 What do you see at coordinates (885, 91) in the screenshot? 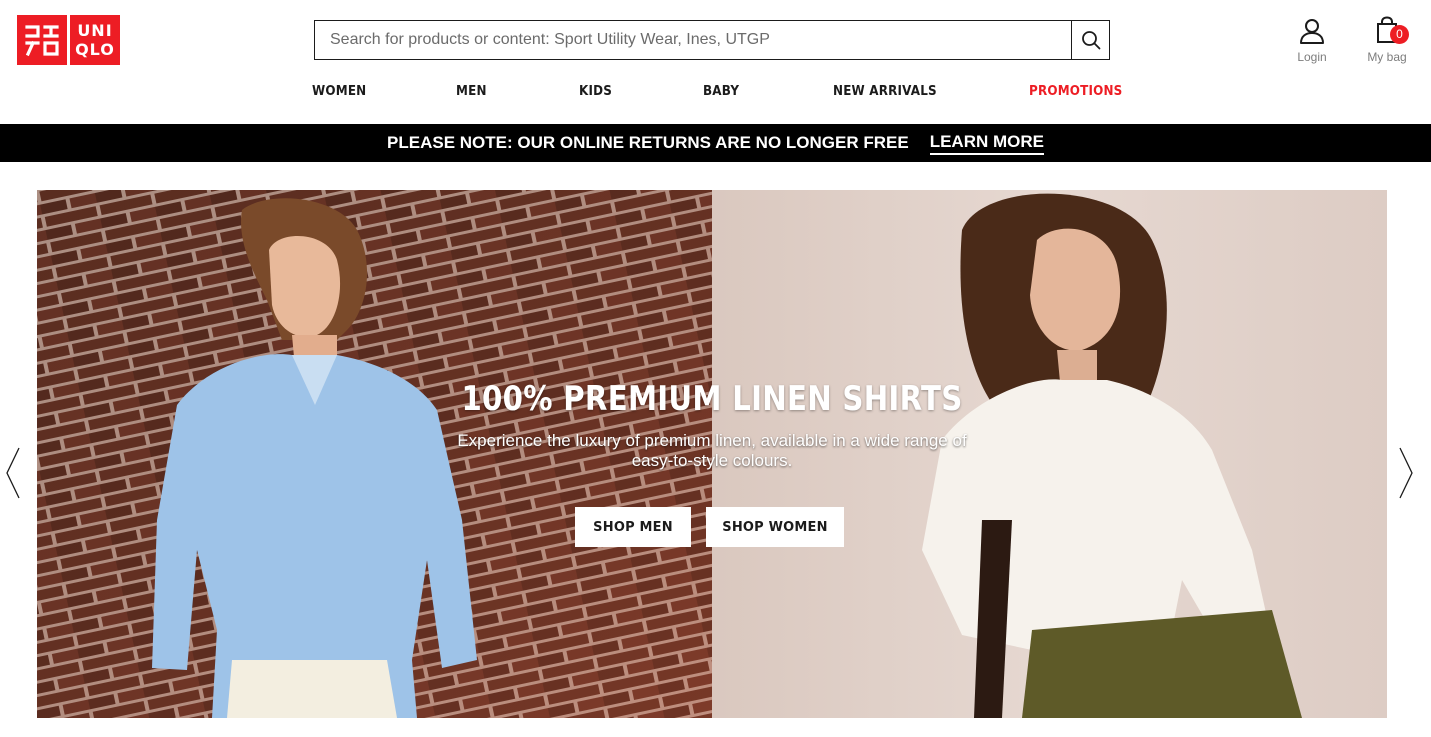
I see `nav-new-arrivals: NEW ARRIVALS` at bounding box center [885, 91].